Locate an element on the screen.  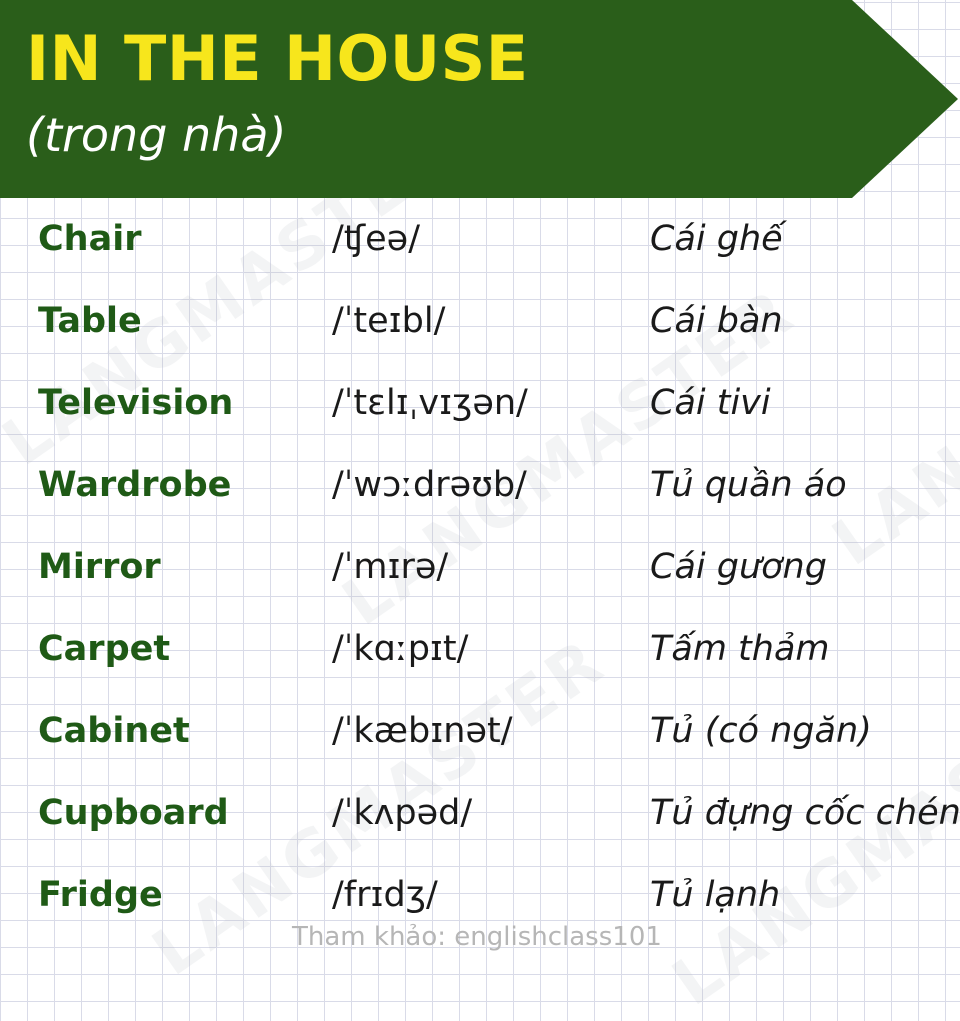
vocab-ipa: /ˈwɔːdrəʊb/ is located at coordinates (429, 485).